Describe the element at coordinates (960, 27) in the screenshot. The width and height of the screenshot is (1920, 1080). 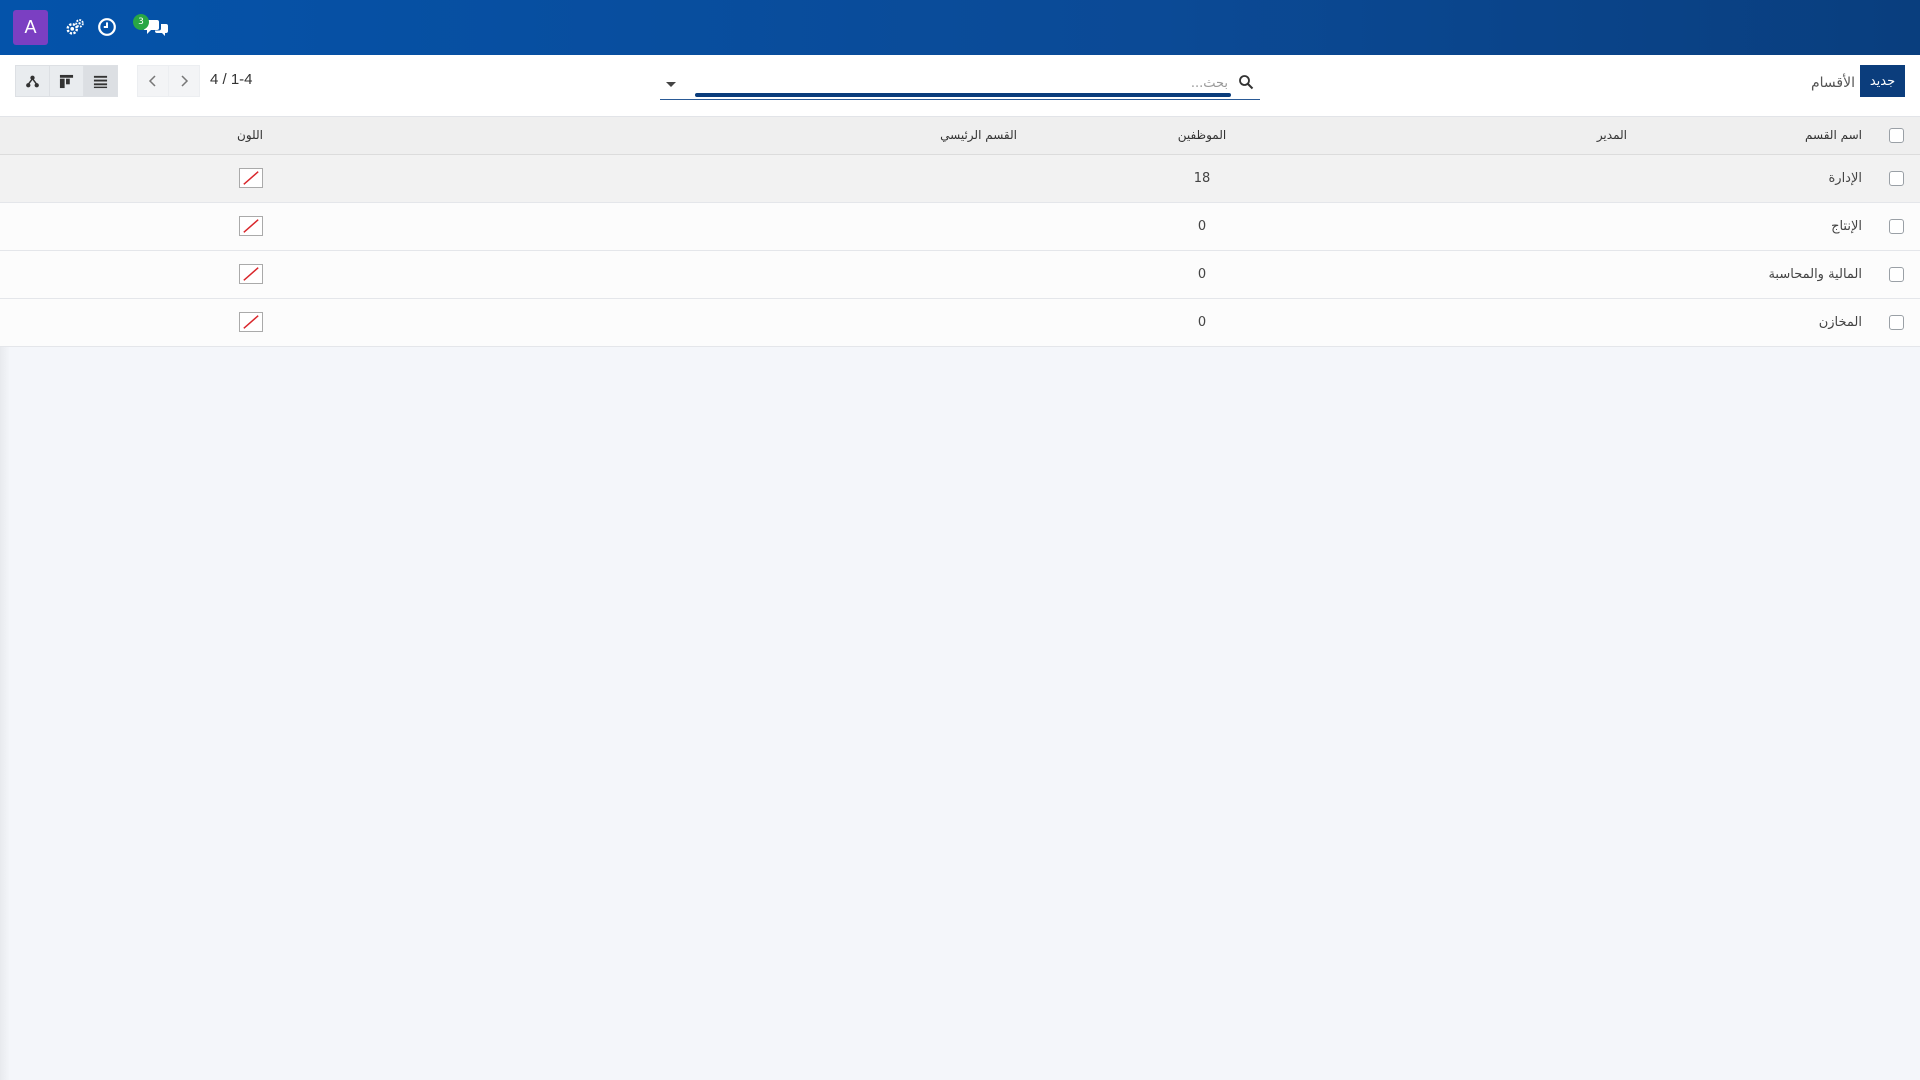
I see `top-navbar: A 3` at that location.